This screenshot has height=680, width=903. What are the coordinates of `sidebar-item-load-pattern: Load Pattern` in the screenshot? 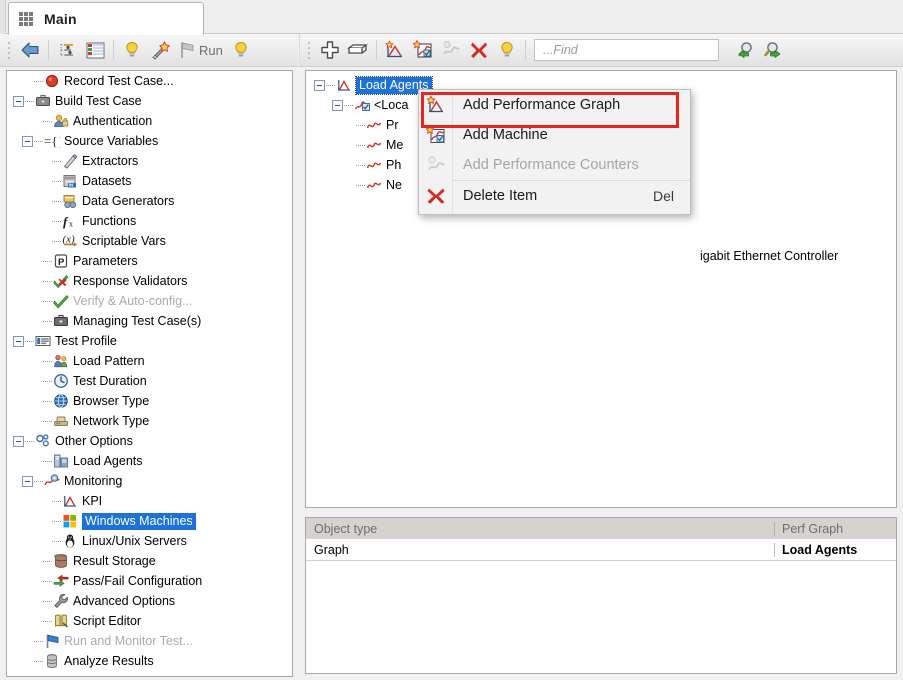 It's located at (149, 361).